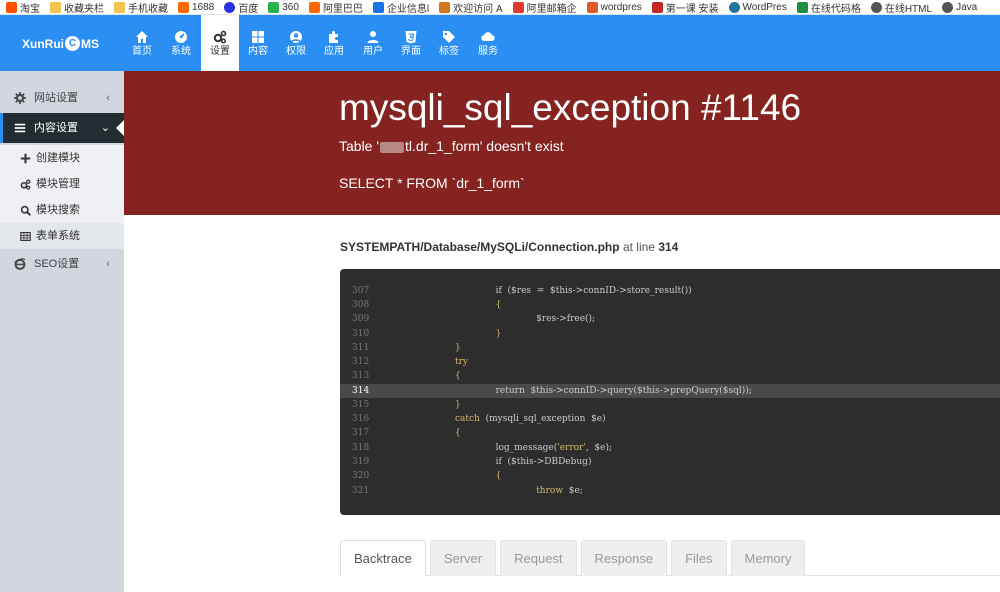 The image size is (1000, 592). I want to click on sidebar-item-label: 网站设置, so click(56, 98).